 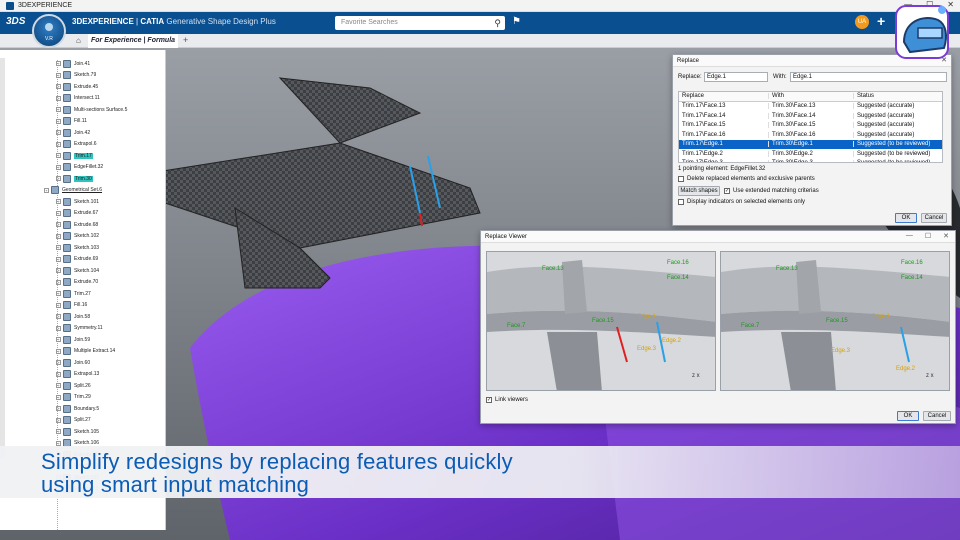 I want to click on tree-item: + Join.60, so click(x=73, y=363).